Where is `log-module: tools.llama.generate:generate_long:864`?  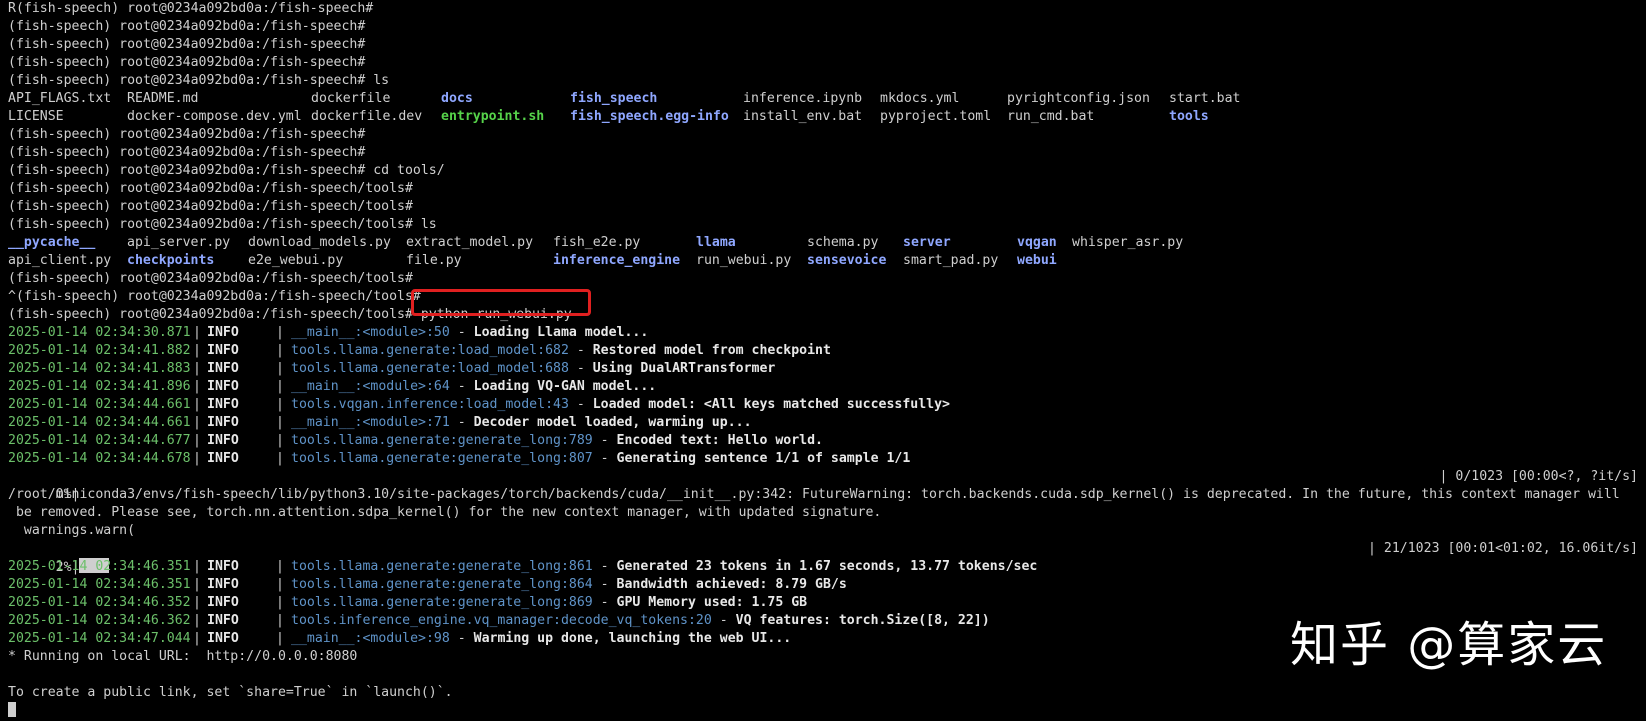 log-module: tools.llama.generate:generate_long:864 is located at coordinates (442, 584).